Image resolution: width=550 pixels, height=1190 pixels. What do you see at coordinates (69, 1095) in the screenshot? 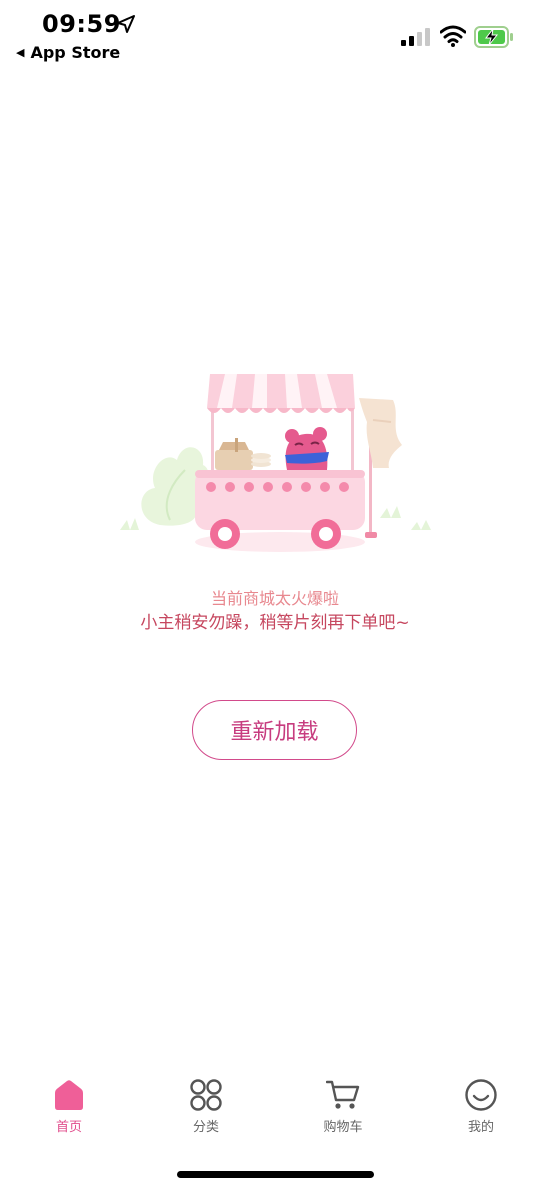
I see `home-icon` at bounding box center [69, 1095].